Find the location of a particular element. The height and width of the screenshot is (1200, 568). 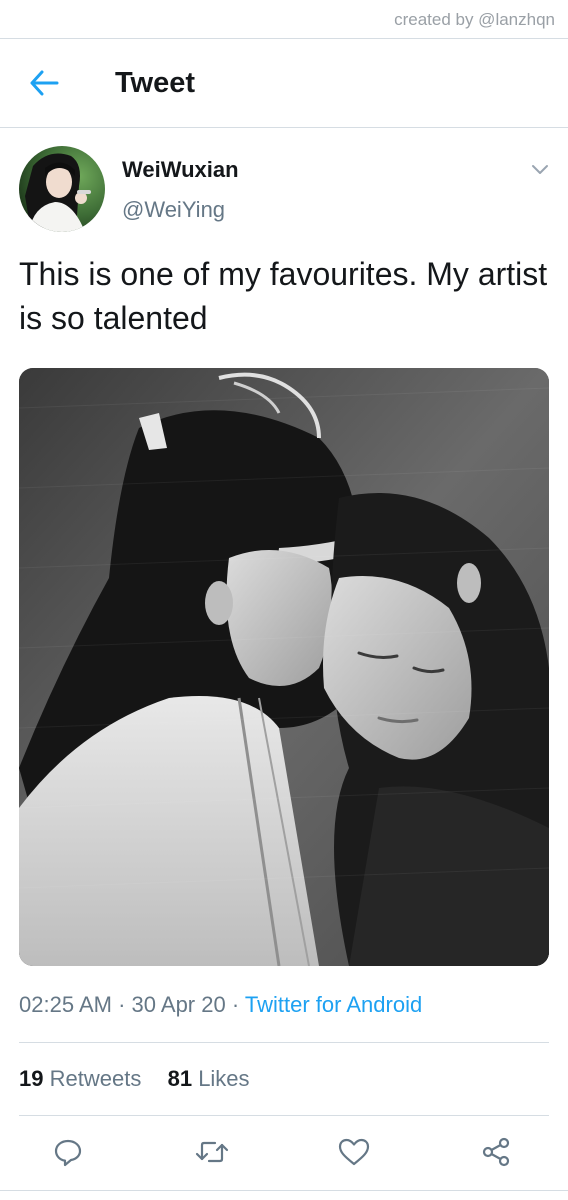

share-button is located at coordinates (496, 1152).